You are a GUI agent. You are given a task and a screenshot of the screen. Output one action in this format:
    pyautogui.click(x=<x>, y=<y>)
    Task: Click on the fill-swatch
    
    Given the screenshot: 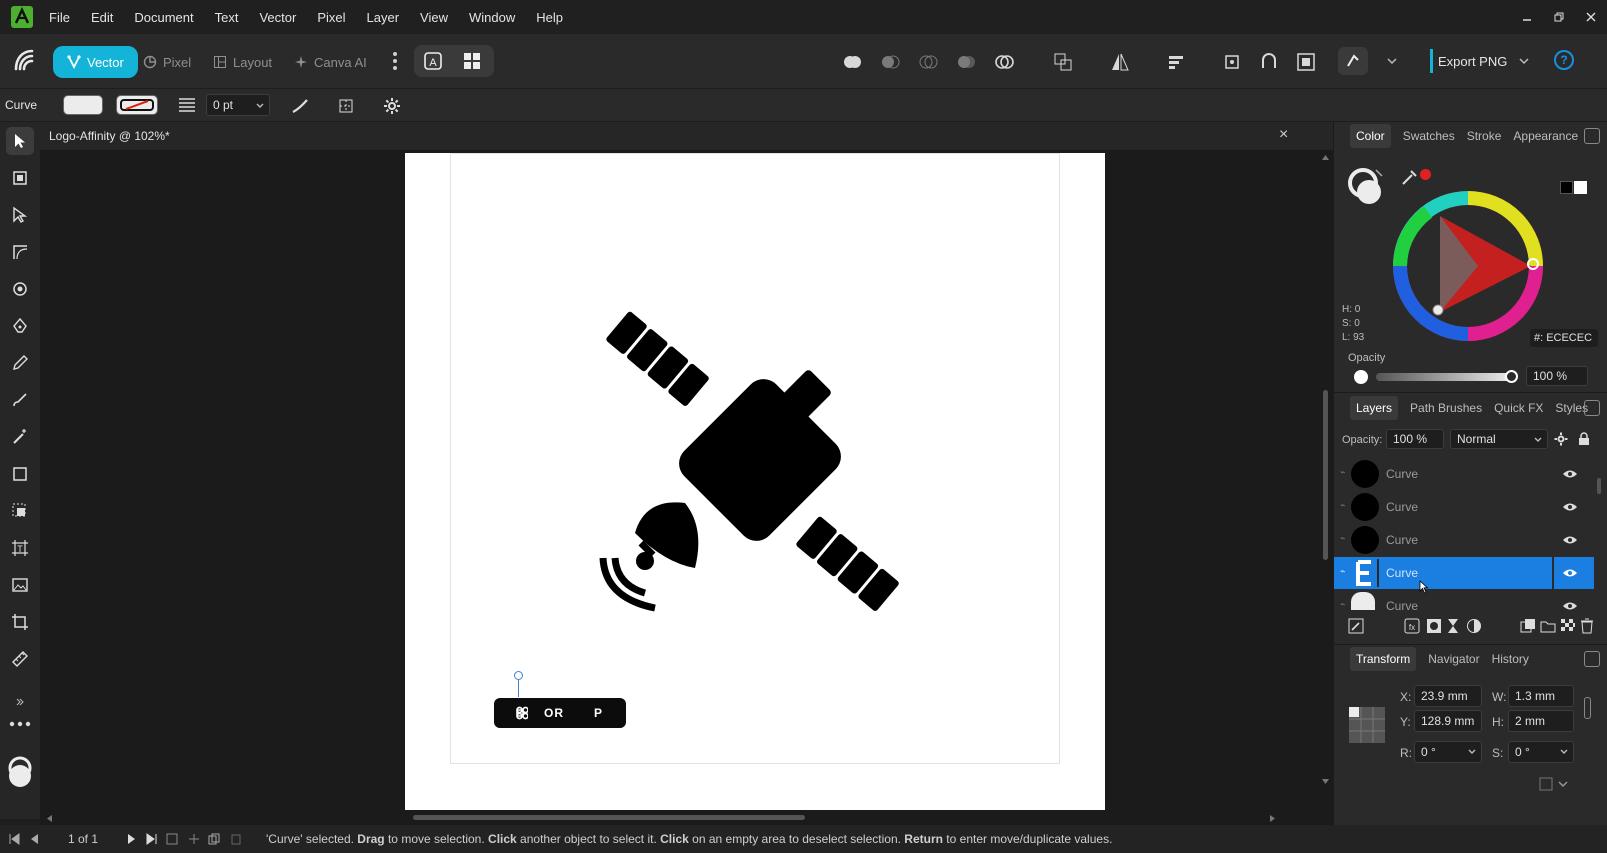 What is the action you would take?
    pyautogui.click(x=83, y=105)
    